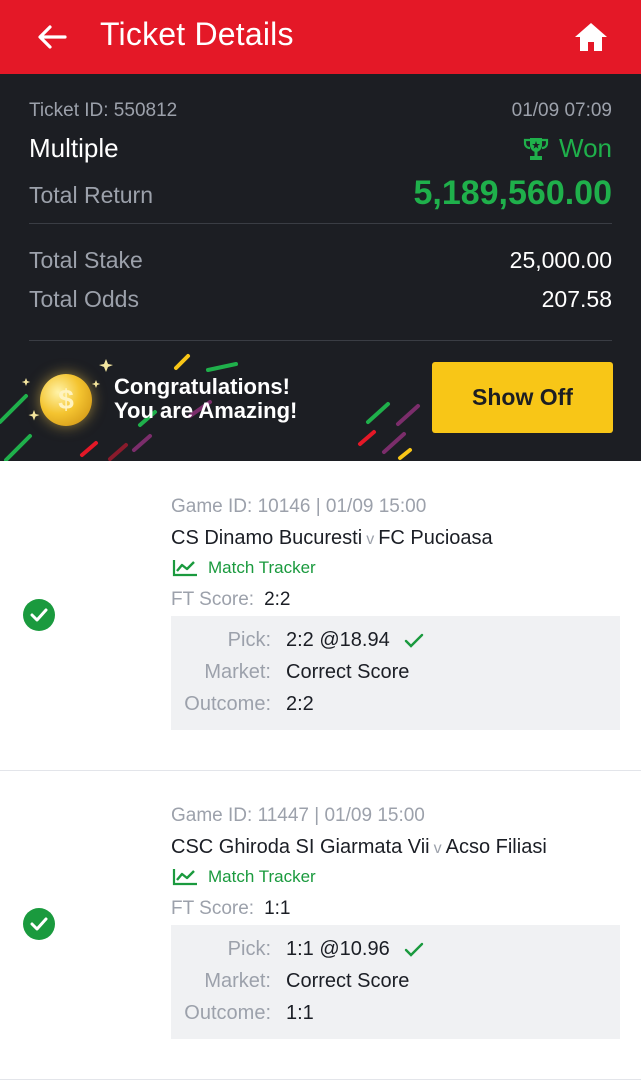 The image size is (641, 1080). I want to click on ft-score-row: FT Score: 1:1, so click(230, 909).